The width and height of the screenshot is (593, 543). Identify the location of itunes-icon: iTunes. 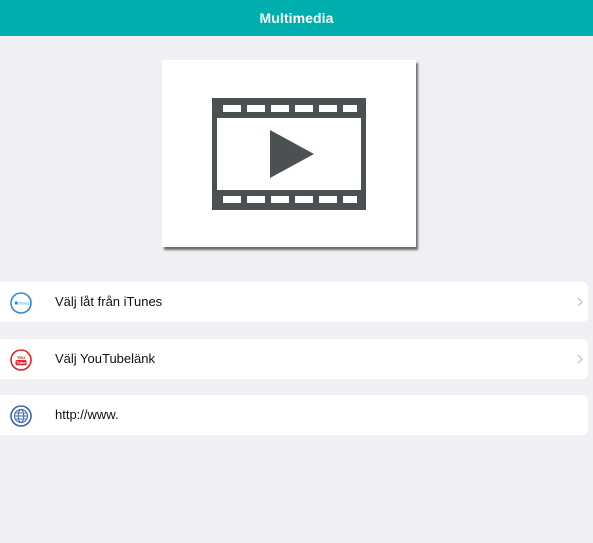
(21, 303).